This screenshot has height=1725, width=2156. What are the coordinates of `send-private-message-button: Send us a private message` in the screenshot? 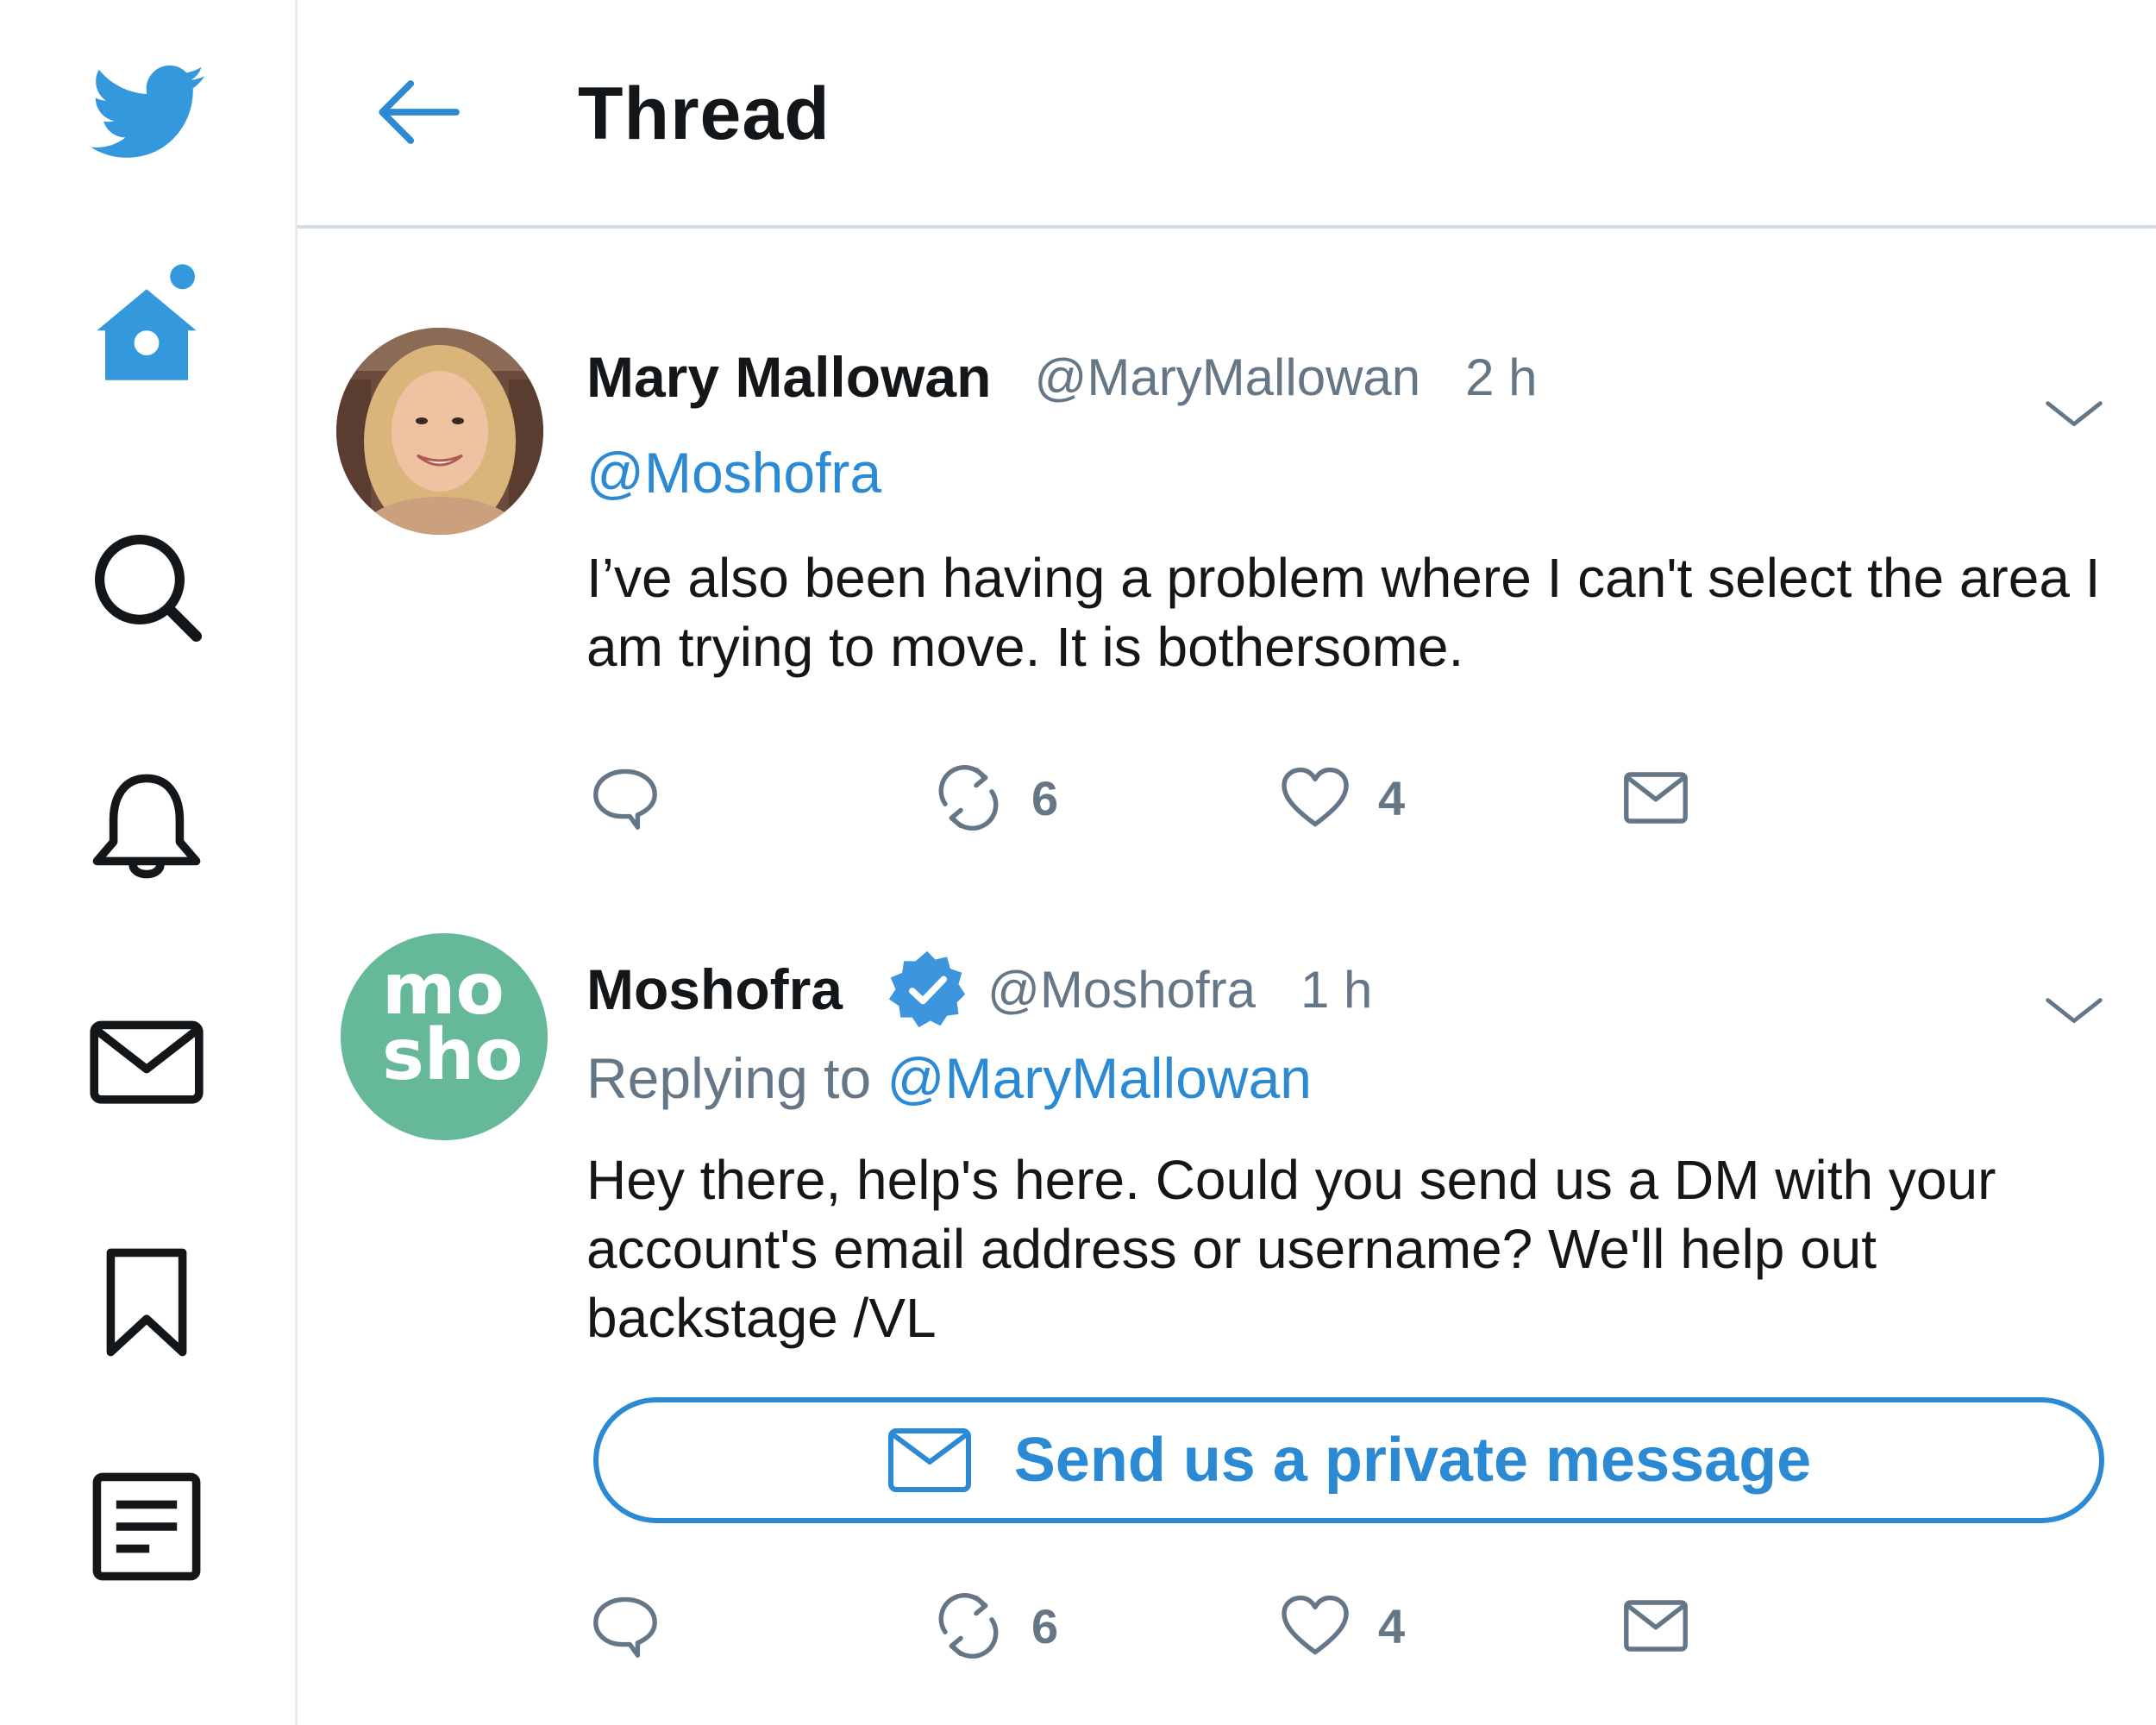 It's located at (1348, 1460).